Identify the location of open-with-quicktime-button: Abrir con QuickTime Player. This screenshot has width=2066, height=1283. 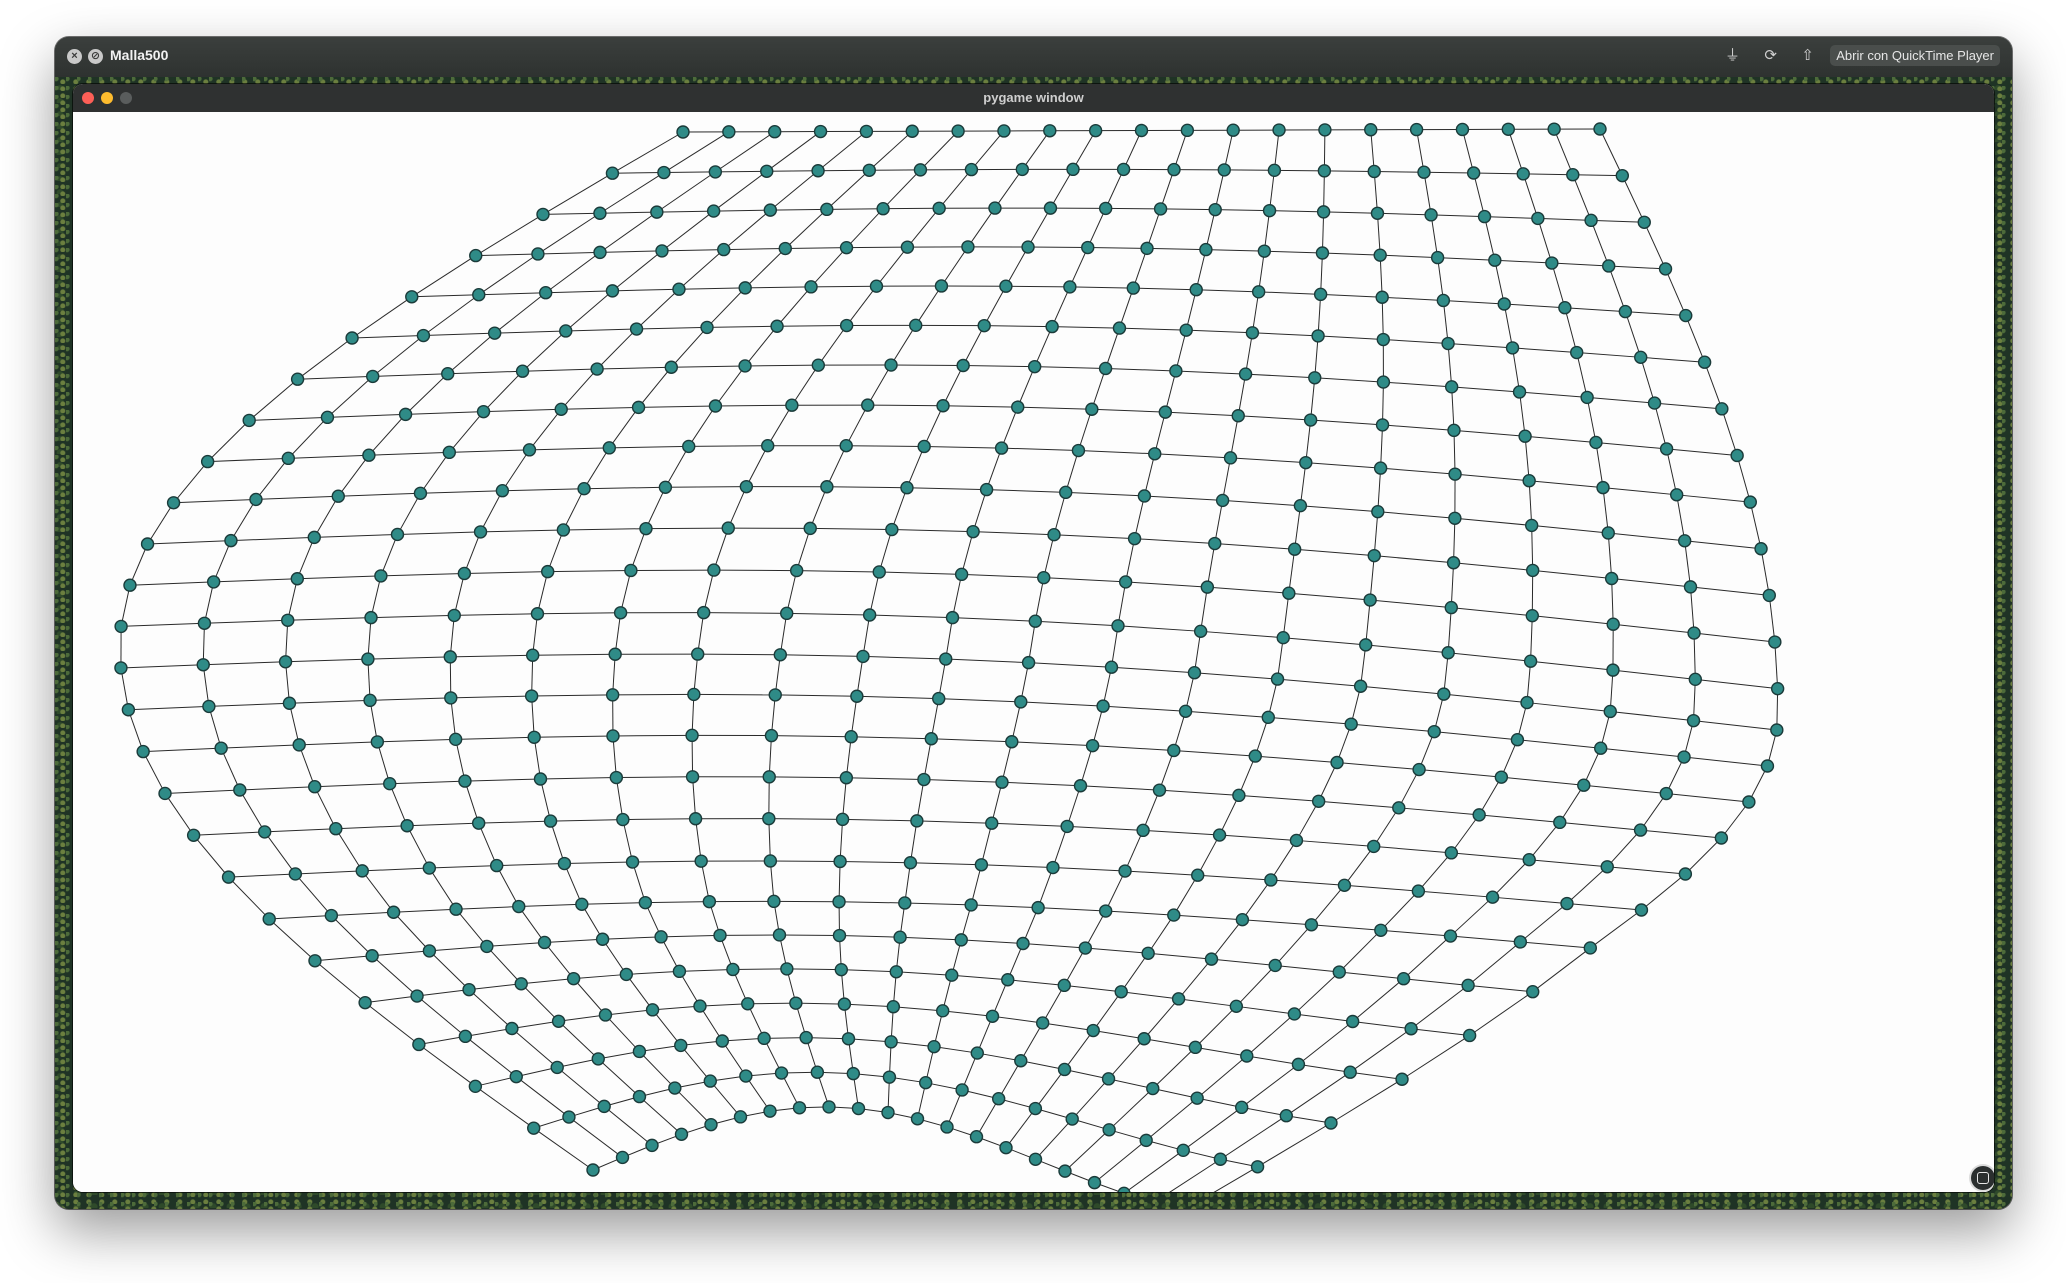
(1915, 55).